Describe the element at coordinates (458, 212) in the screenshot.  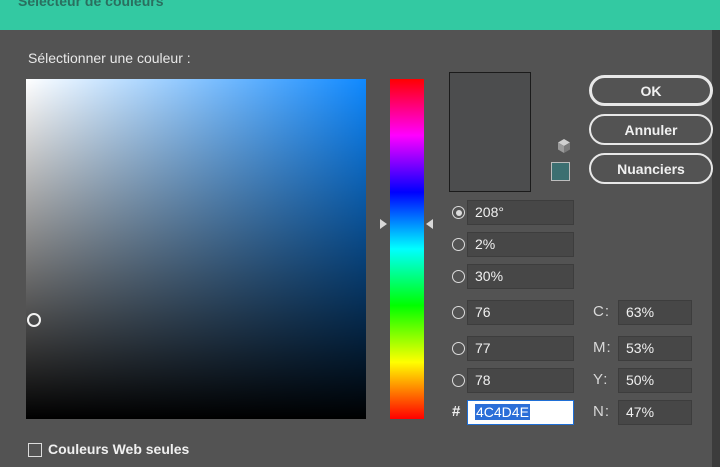
I see `hue-radio` at that location.